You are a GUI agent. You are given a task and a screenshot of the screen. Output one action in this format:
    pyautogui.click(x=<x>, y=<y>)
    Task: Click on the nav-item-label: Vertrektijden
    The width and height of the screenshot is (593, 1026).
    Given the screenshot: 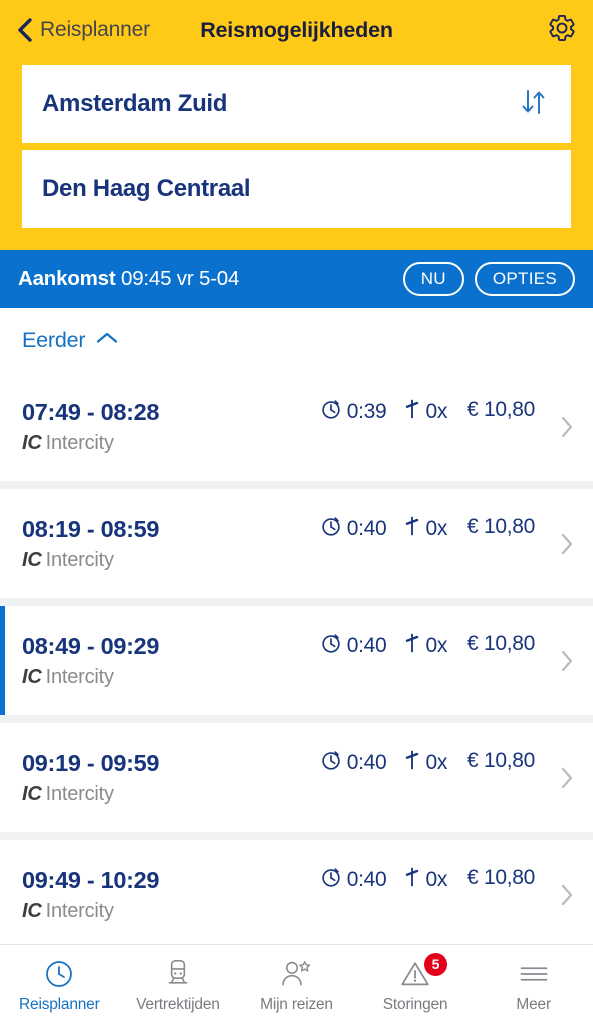 What is the action you would take?
    pyautogui.click(x=178, y=1004)
    